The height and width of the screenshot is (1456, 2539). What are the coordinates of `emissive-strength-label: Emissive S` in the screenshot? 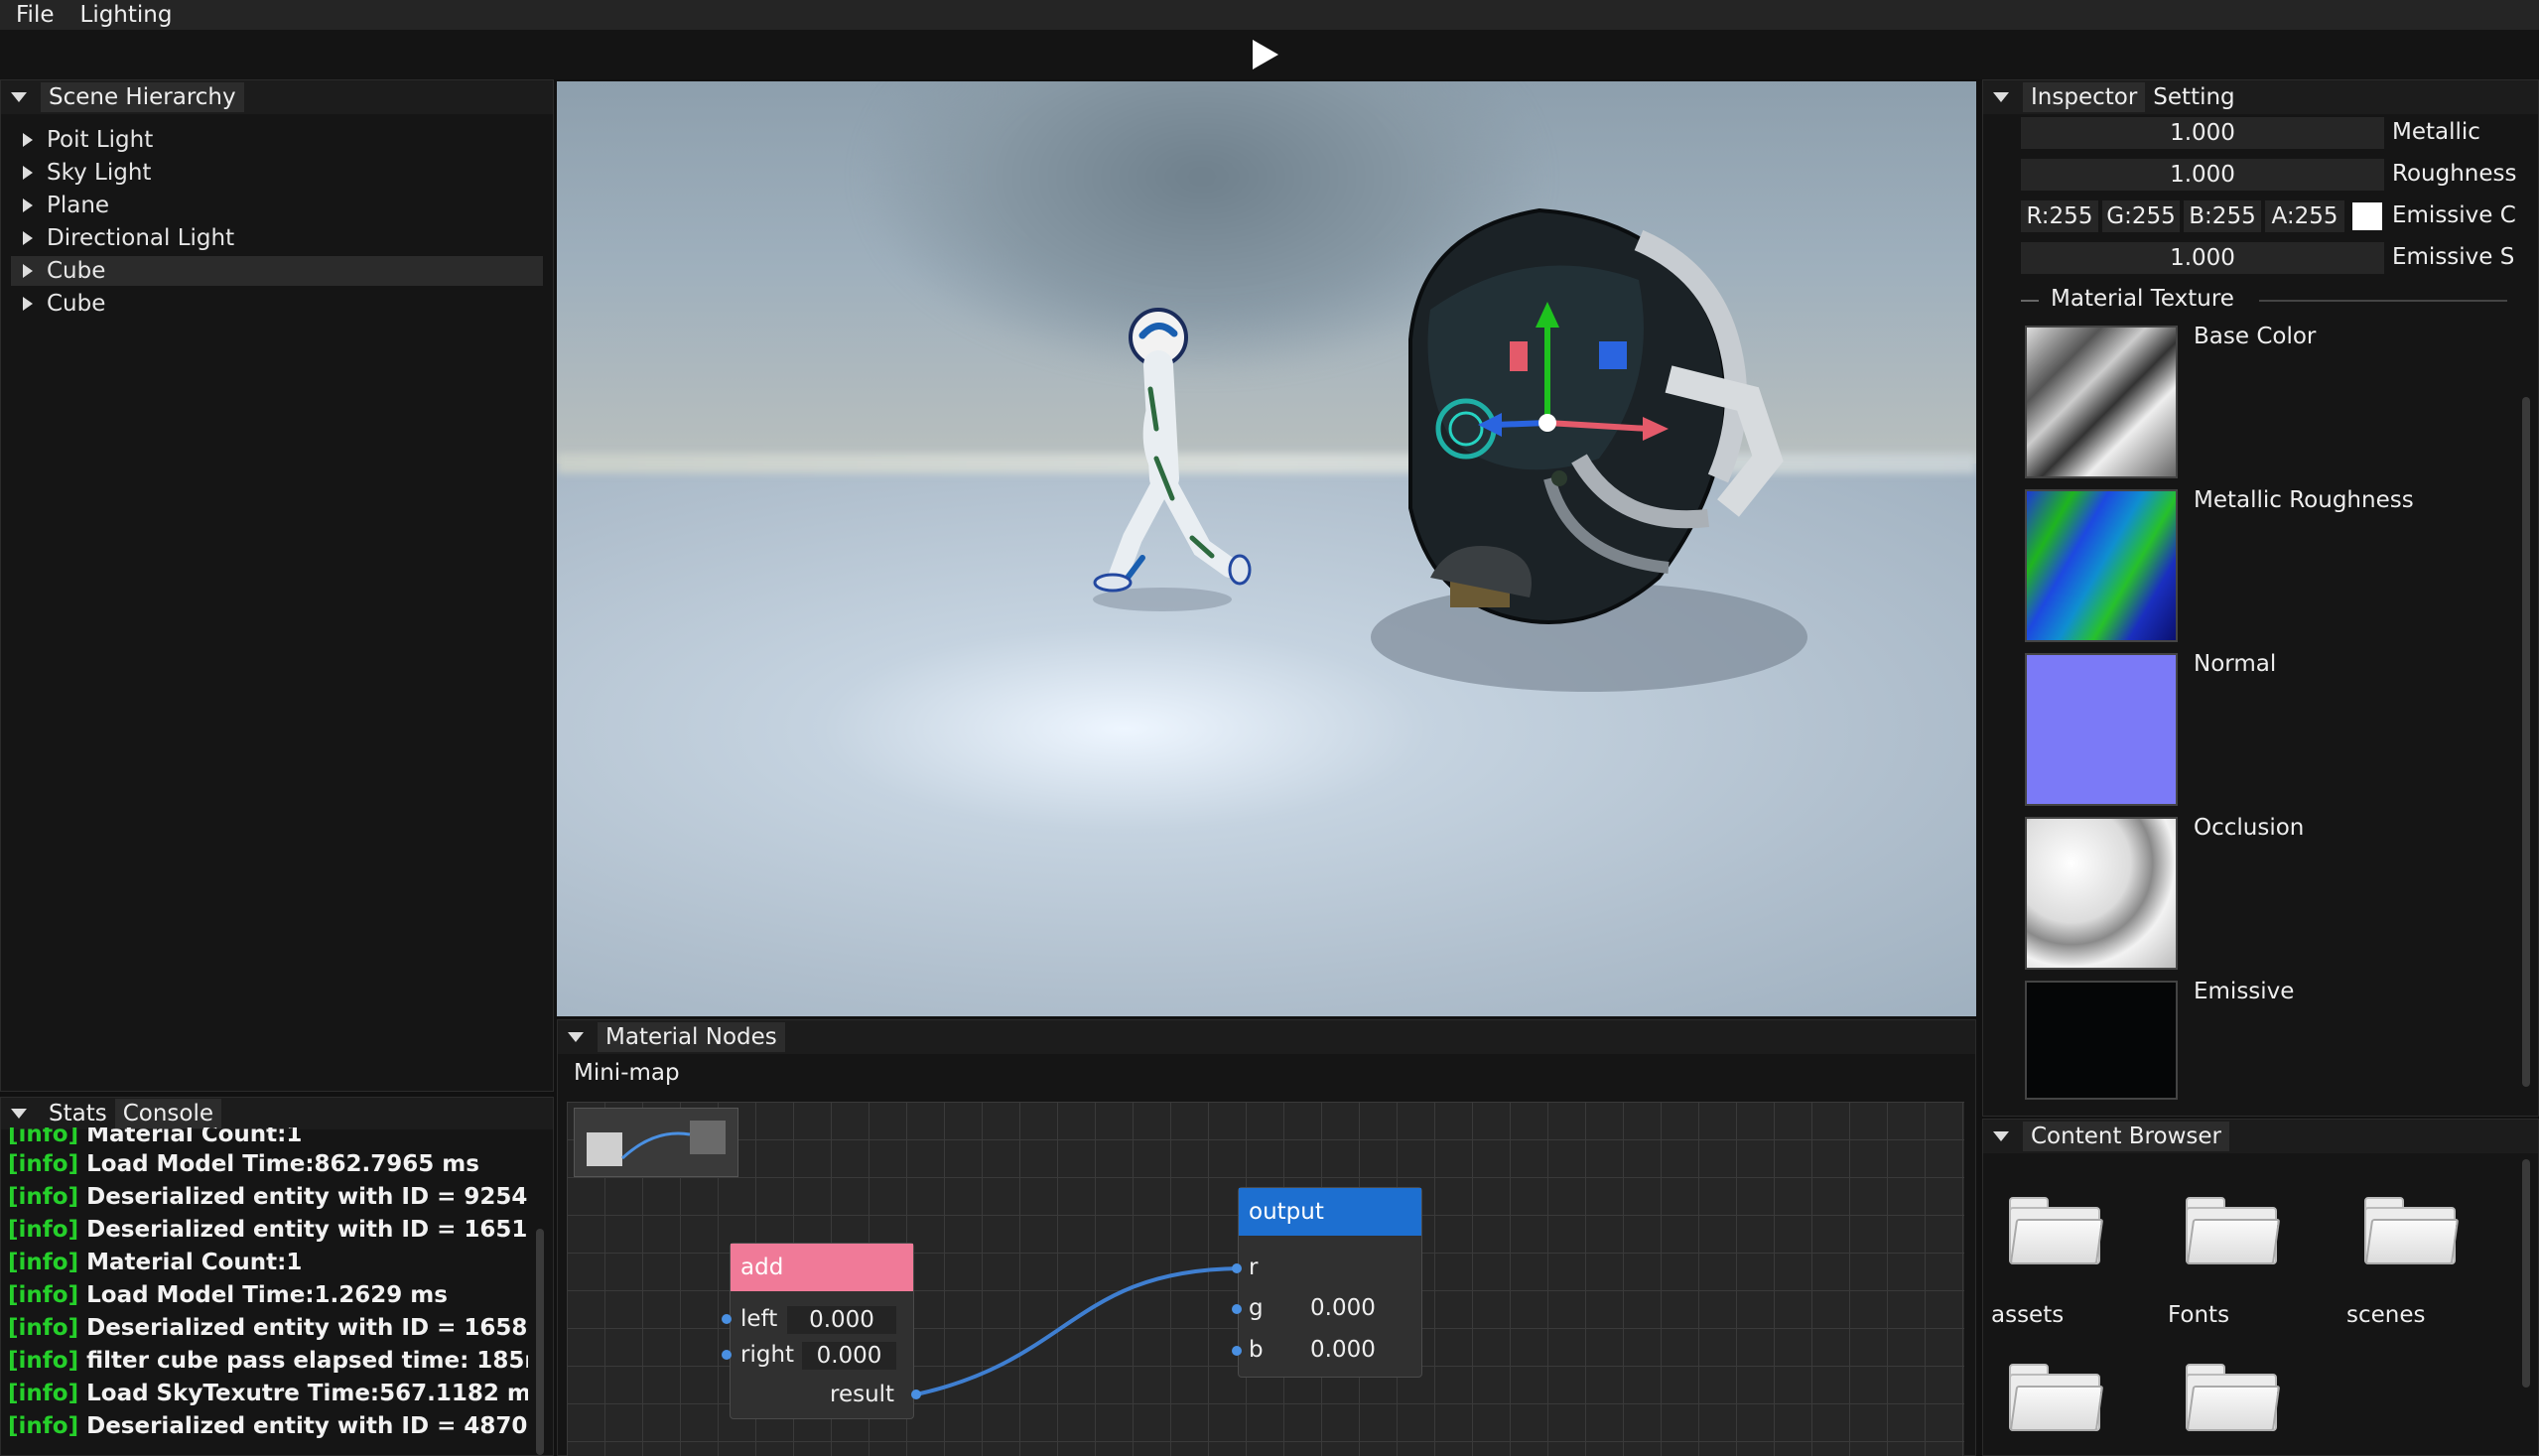 It's located at (2453, 257).